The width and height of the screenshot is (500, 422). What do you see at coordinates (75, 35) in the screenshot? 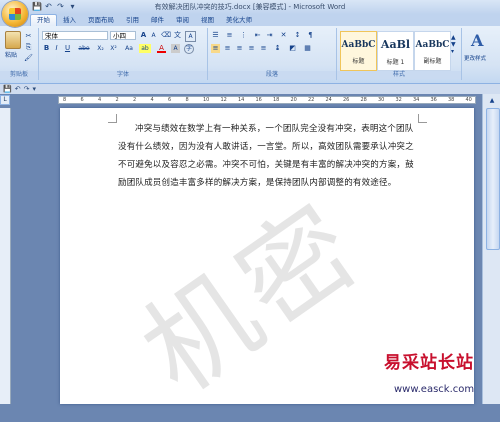
I see `font-name-select: 宋体` at bounding box center [75, 35].